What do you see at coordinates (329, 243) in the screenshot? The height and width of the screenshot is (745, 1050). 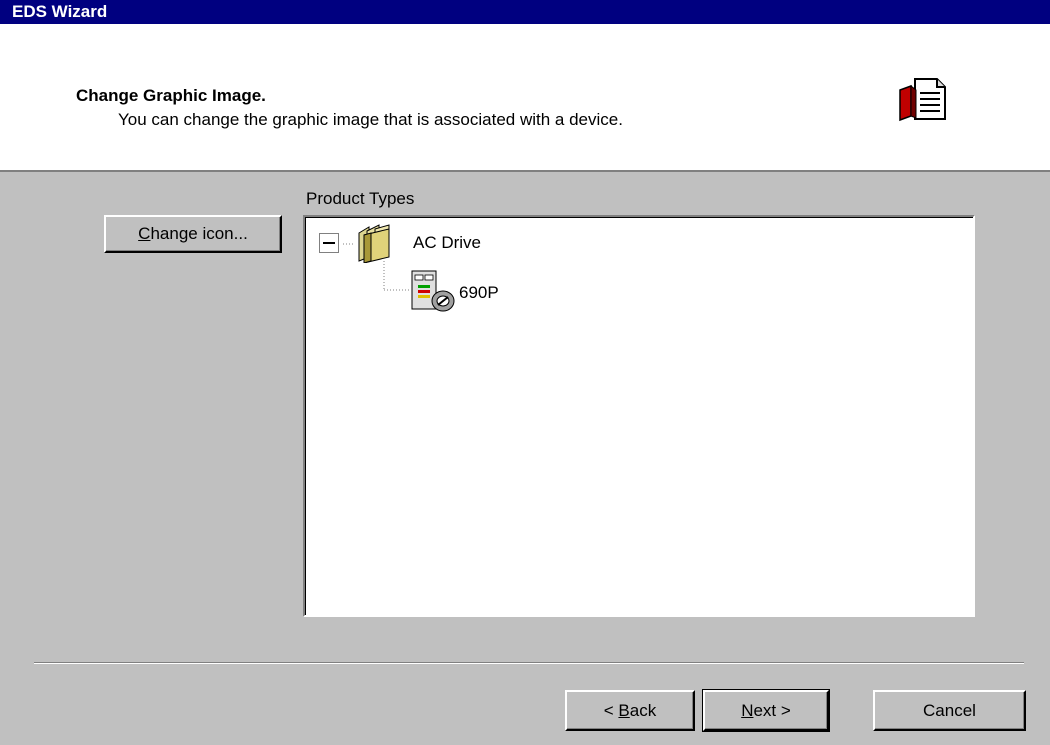 I see `tree-collapse-toggle` at bounding box center [329, 243].